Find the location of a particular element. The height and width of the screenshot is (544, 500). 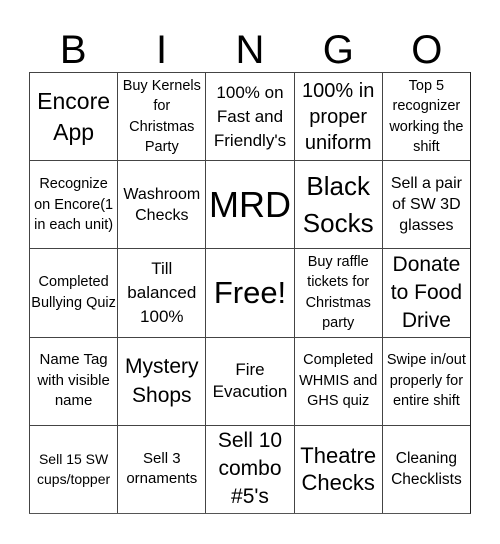

bingo-cell: 100% on Fast and Friendly's is located at coordinates (249, 116).